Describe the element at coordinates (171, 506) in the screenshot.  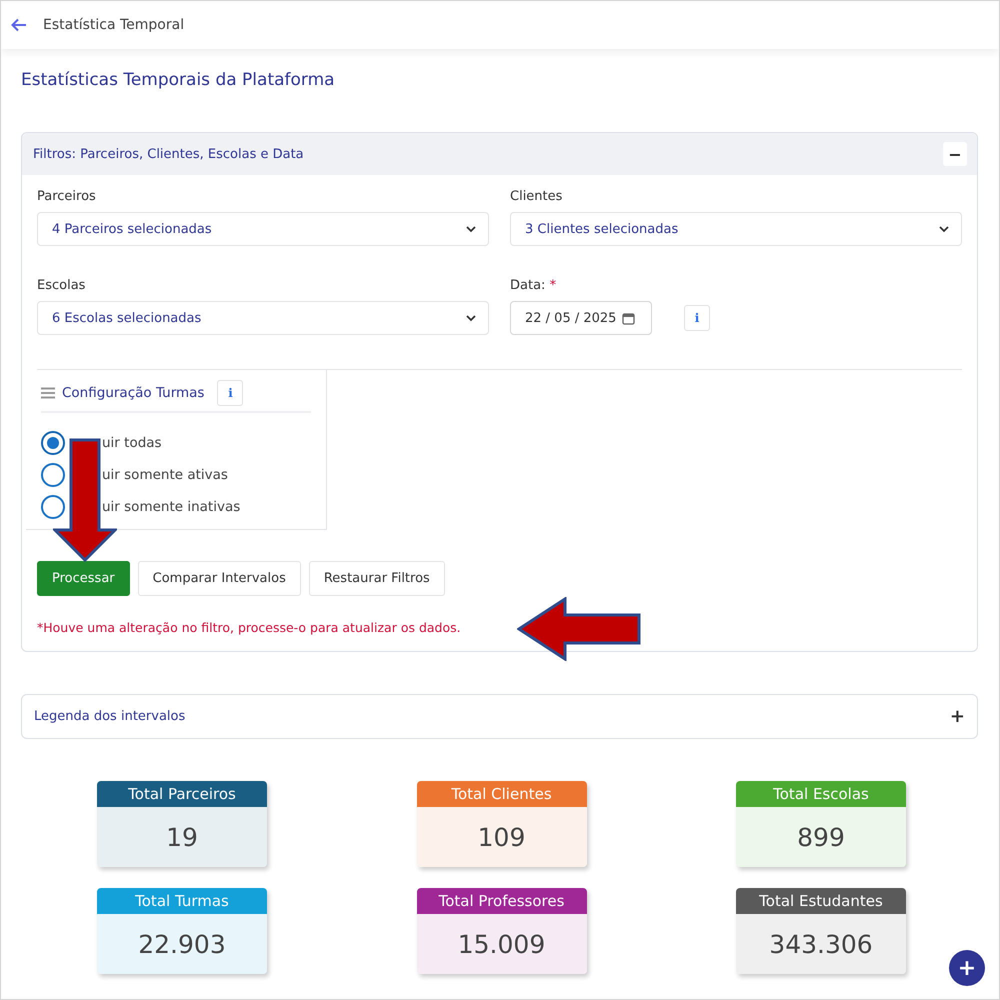
I see `radio-label: uir somente inativas` at that location.